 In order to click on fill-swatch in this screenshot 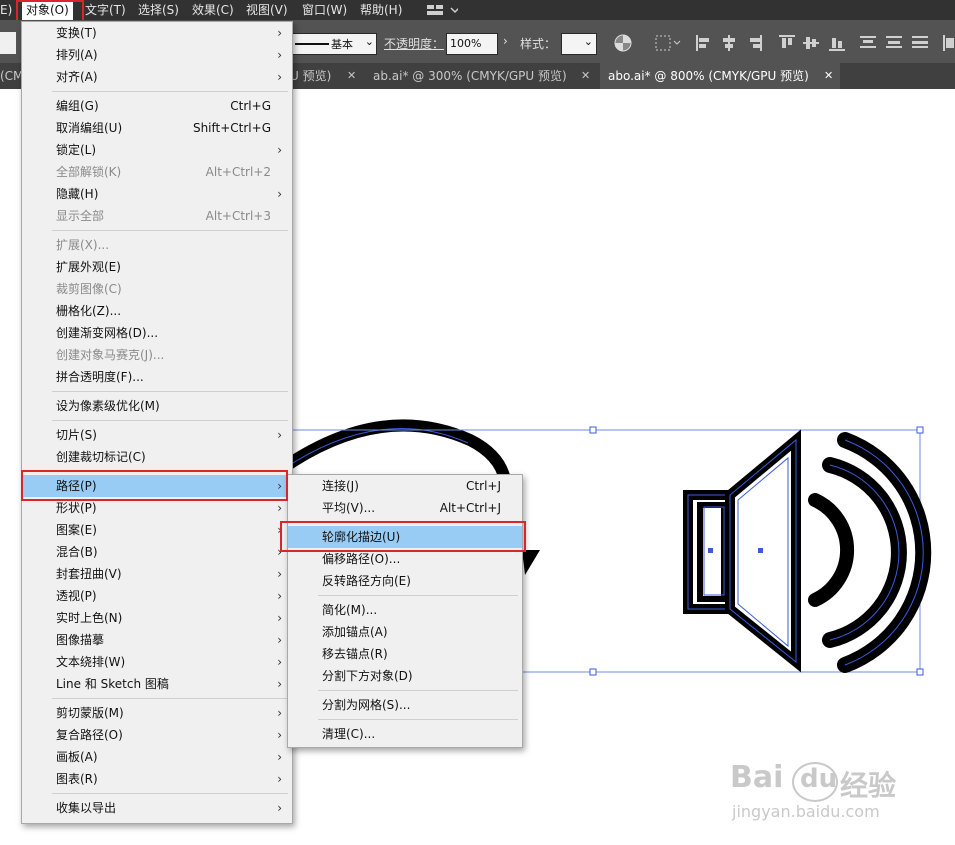, I will do `click(8, 43)`.